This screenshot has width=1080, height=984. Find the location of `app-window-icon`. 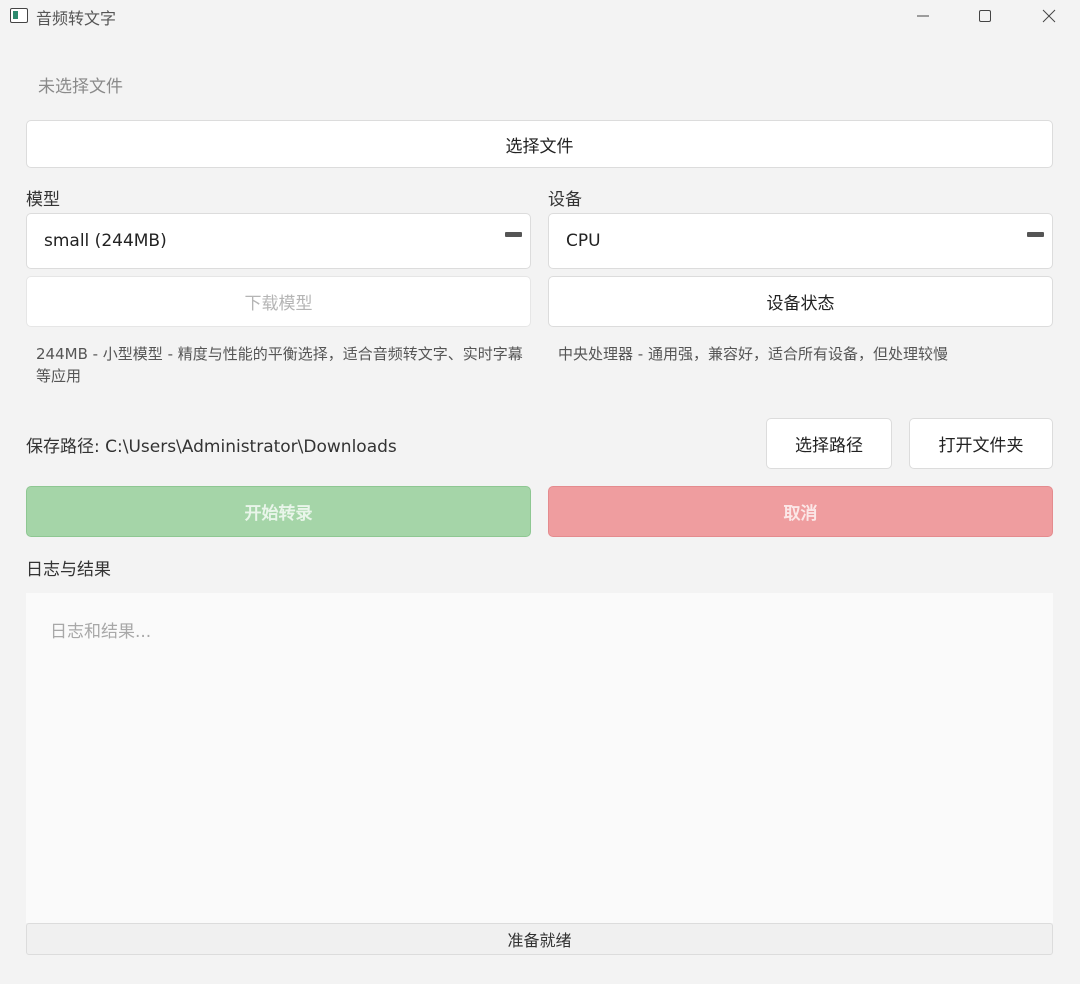

app-window-icon is located at coordinates (19, 15).